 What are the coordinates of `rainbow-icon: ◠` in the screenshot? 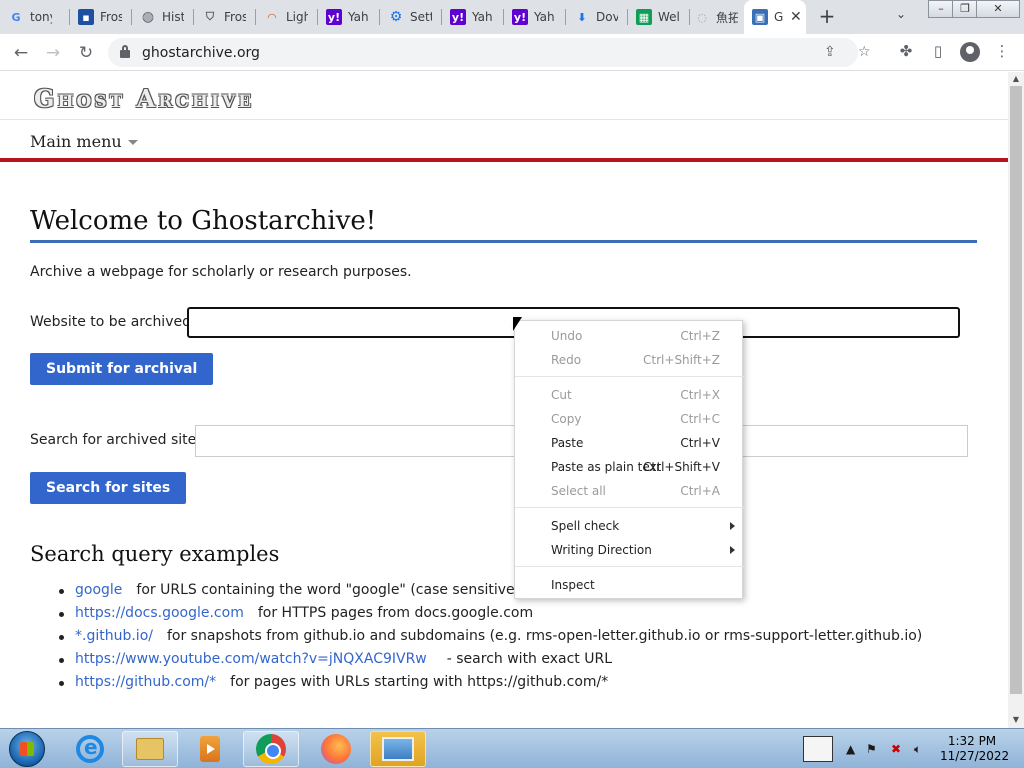 It's located at (272, 17).